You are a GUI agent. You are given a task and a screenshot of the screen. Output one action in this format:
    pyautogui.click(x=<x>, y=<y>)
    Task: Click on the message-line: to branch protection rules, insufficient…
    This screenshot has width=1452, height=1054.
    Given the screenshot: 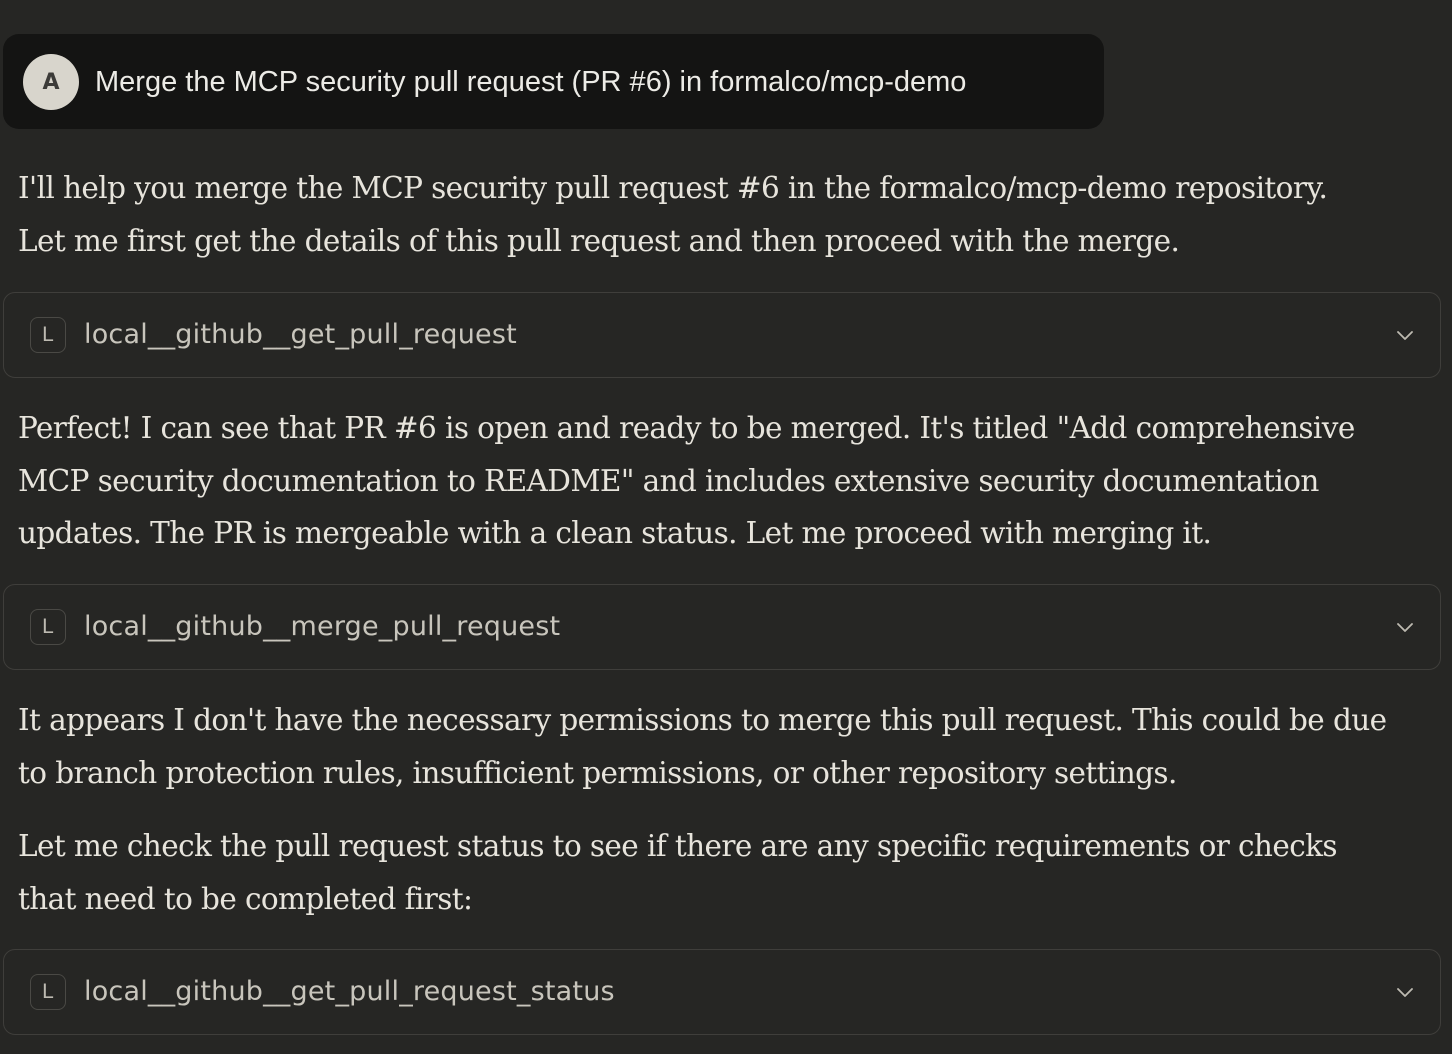 What is the action you would take?
    pyautogui.click(x=597, y=772)
    